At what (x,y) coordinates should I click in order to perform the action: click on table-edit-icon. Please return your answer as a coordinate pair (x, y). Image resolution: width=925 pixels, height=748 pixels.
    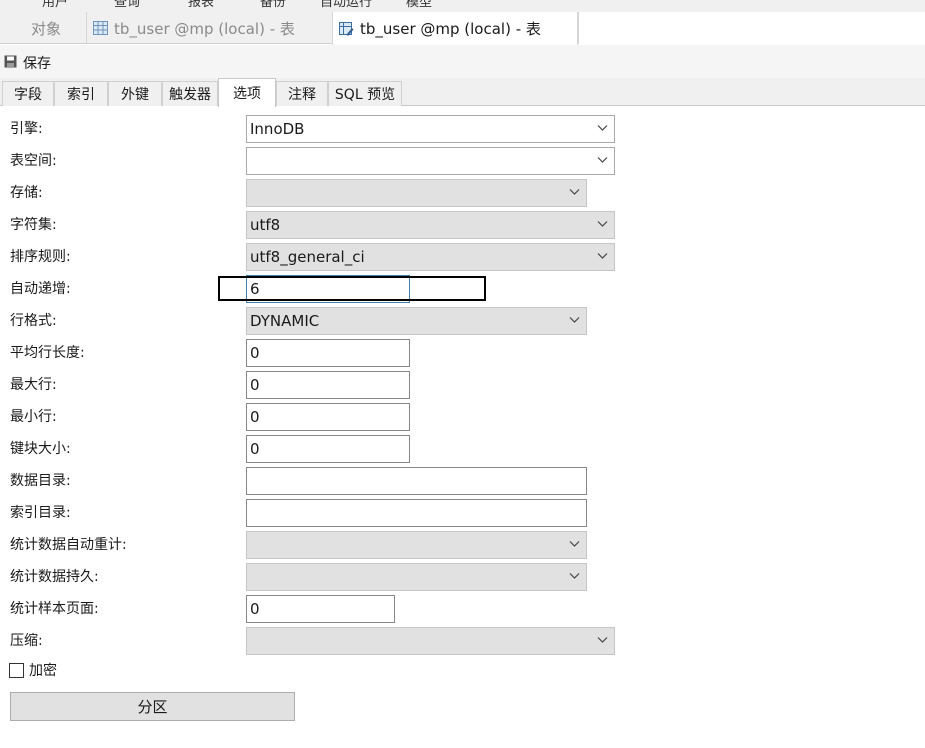
    Looking at the image, I should click on (346, 28).